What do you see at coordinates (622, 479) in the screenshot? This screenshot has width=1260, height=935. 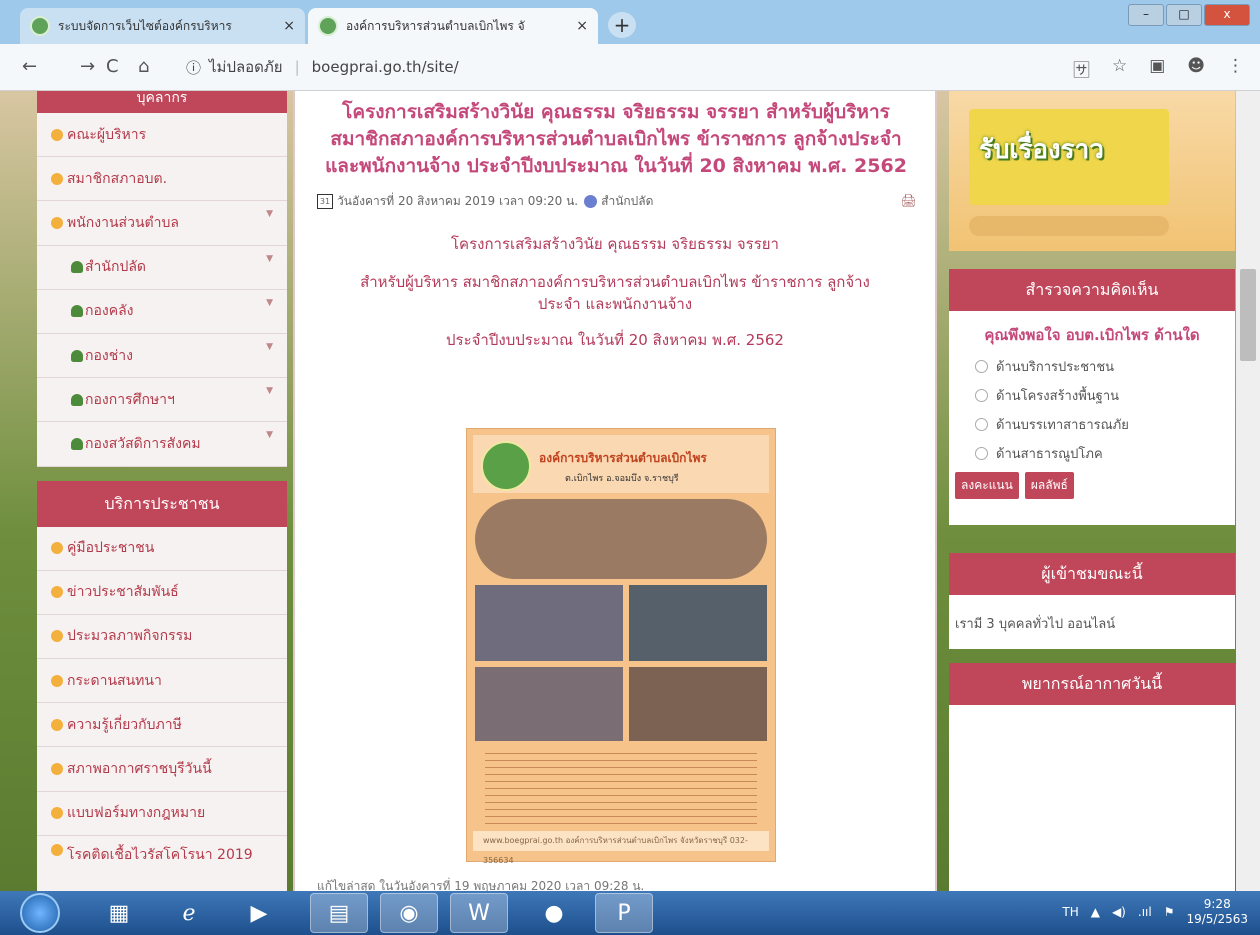 I see `poster-subheading: ต.เบิกไพร อ.จอมบึง จ.ราชบุรี` at bounding box center [622, 479].